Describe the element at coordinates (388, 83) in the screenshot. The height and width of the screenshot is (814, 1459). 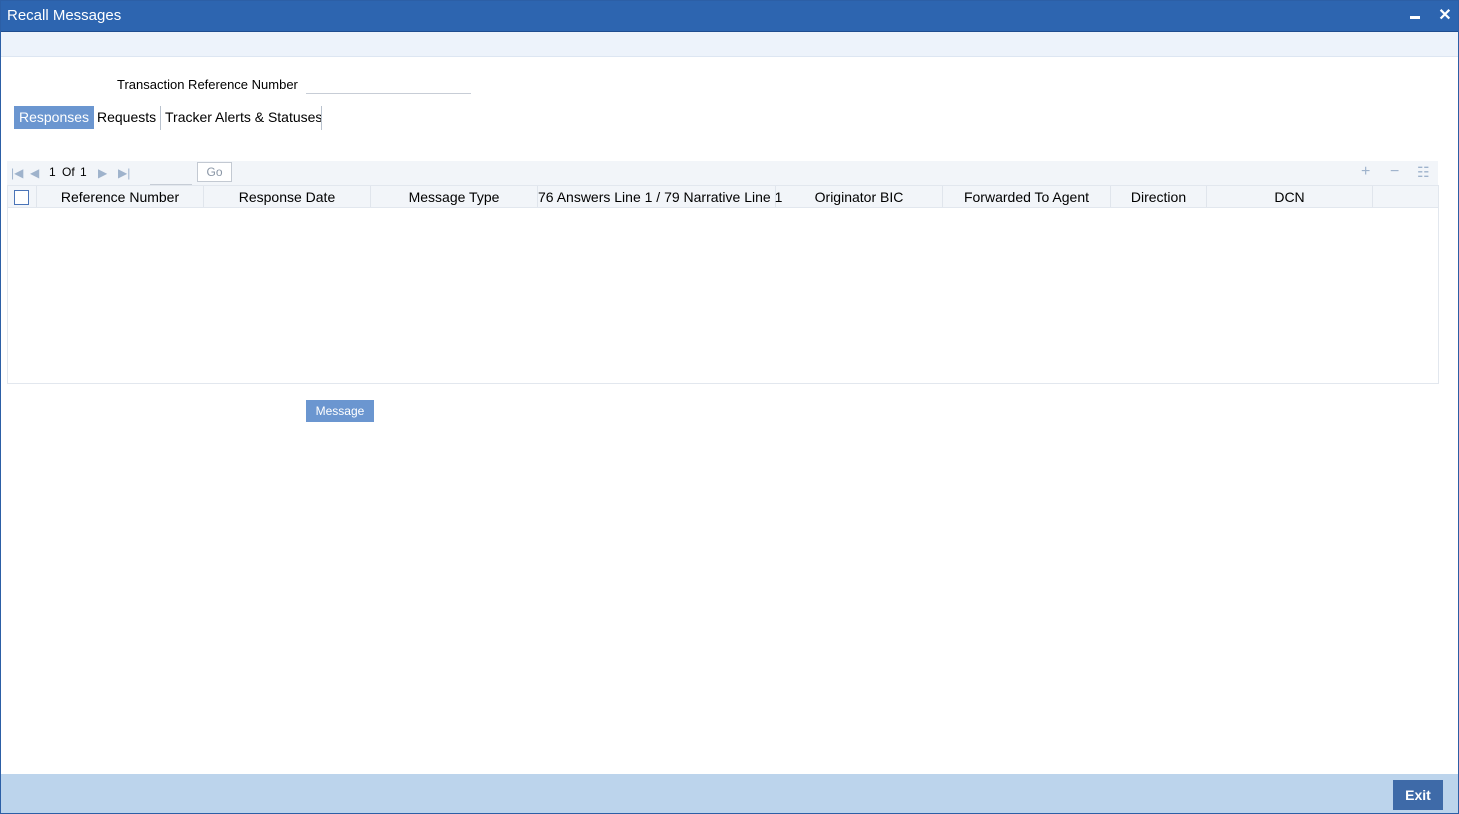
I see `txn-ref-input` at that location.